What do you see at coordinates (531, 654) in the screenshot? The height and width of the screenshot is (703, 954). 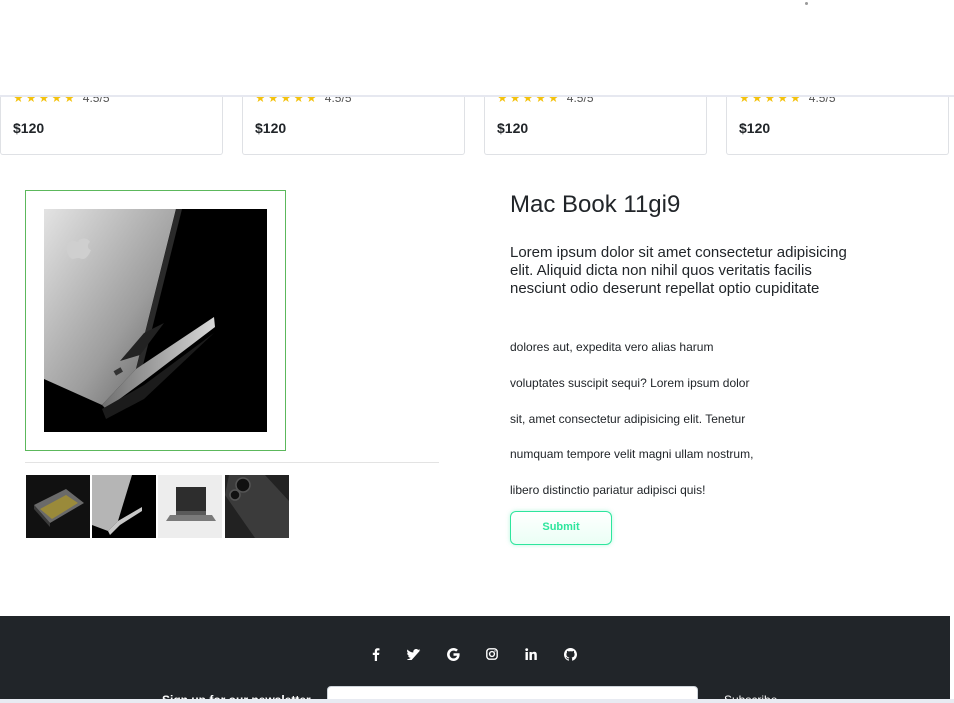 I see `linkedin-icon` at bounding box center [531, 654].